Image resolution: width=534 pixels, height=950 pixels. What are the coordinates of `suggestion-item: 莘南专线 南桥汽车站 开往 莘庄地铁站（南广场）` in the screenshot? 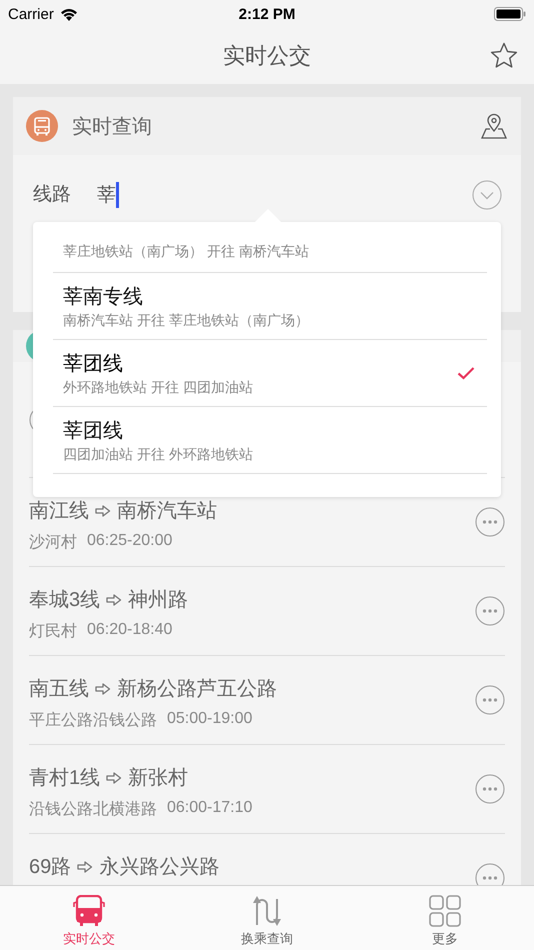 It's located at (270, 306).